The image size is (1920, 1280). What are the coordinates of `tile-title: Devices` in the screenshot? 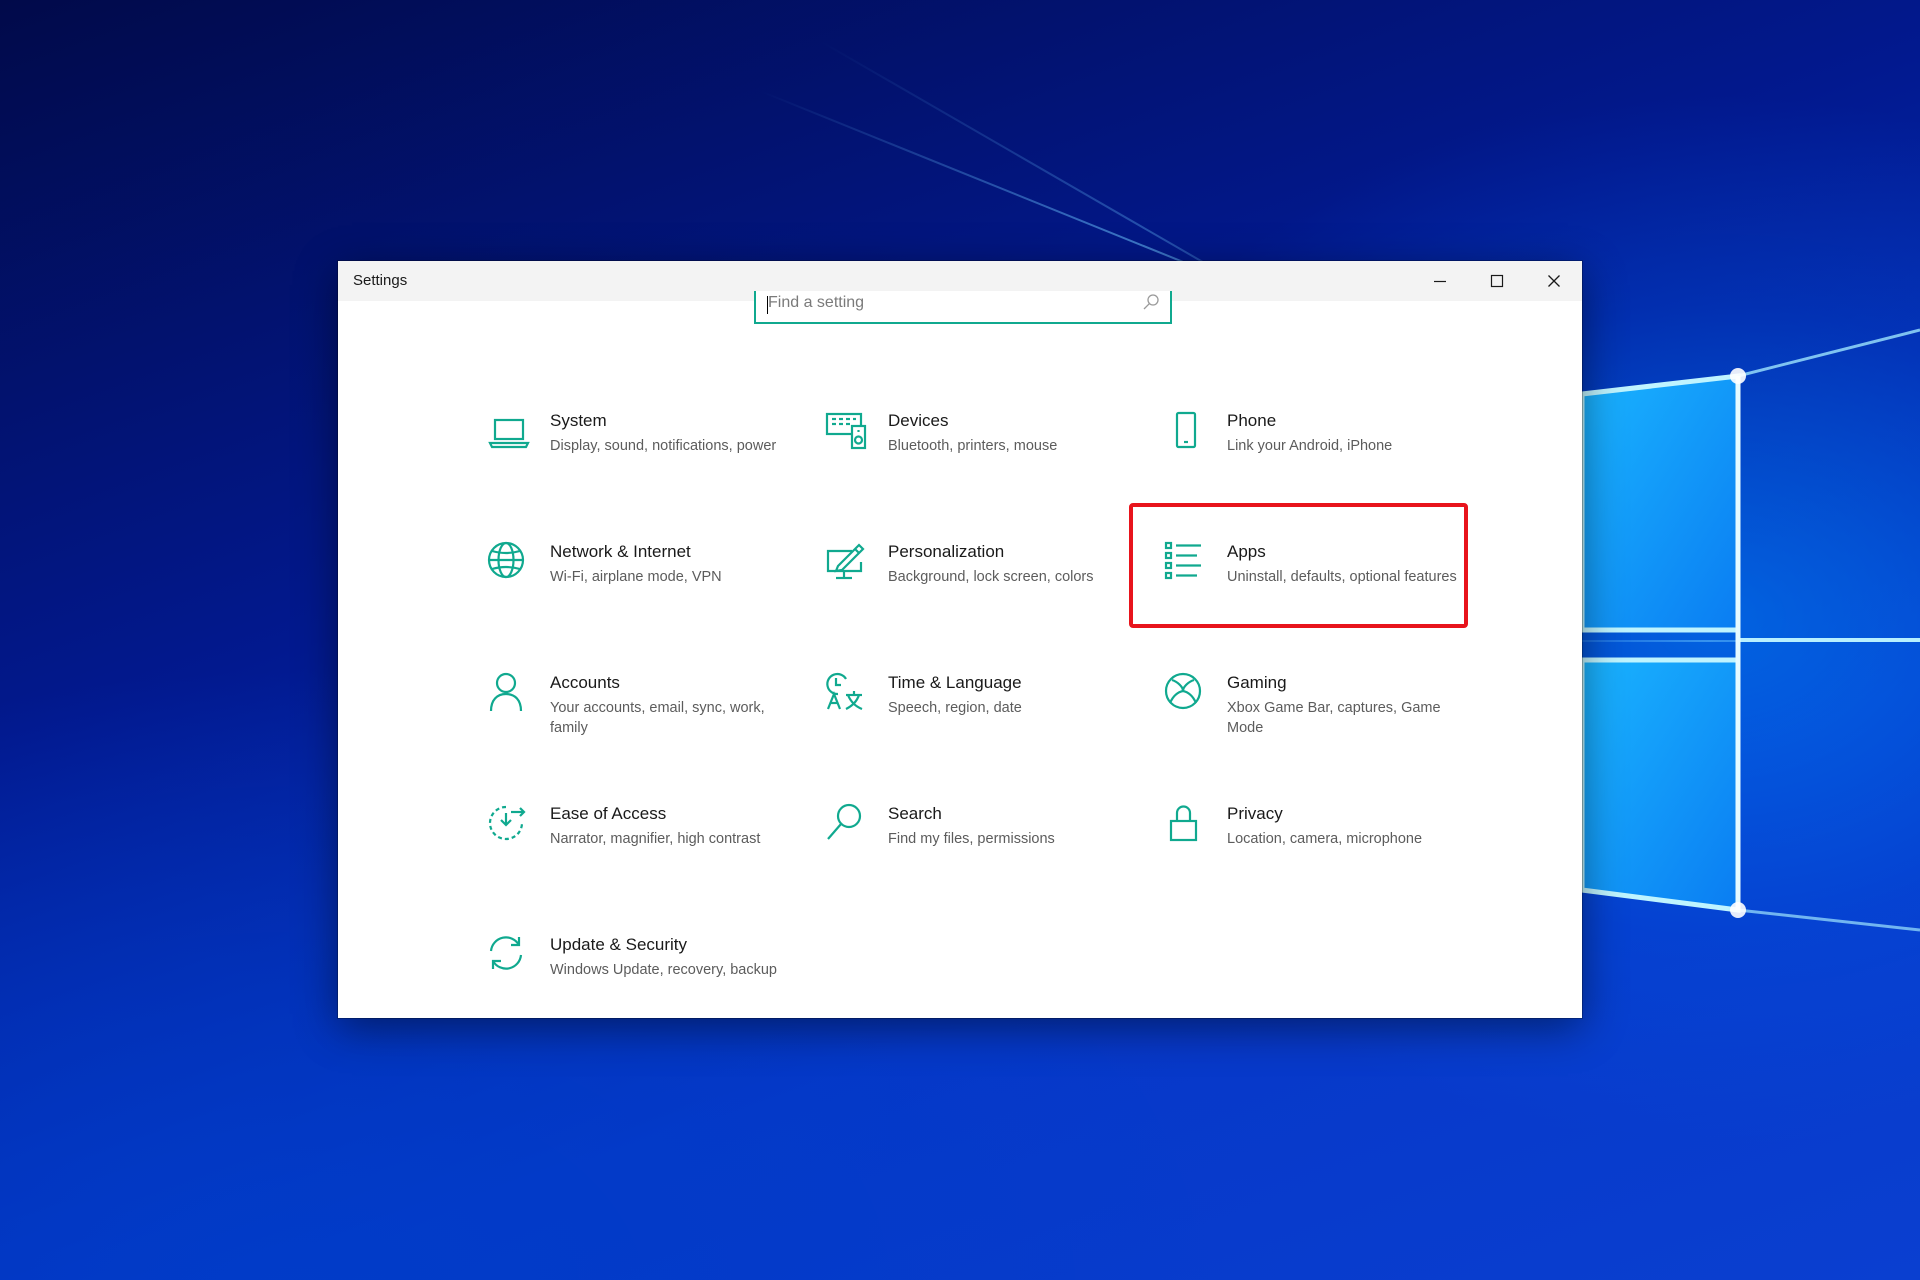 It's located at (918, 420).